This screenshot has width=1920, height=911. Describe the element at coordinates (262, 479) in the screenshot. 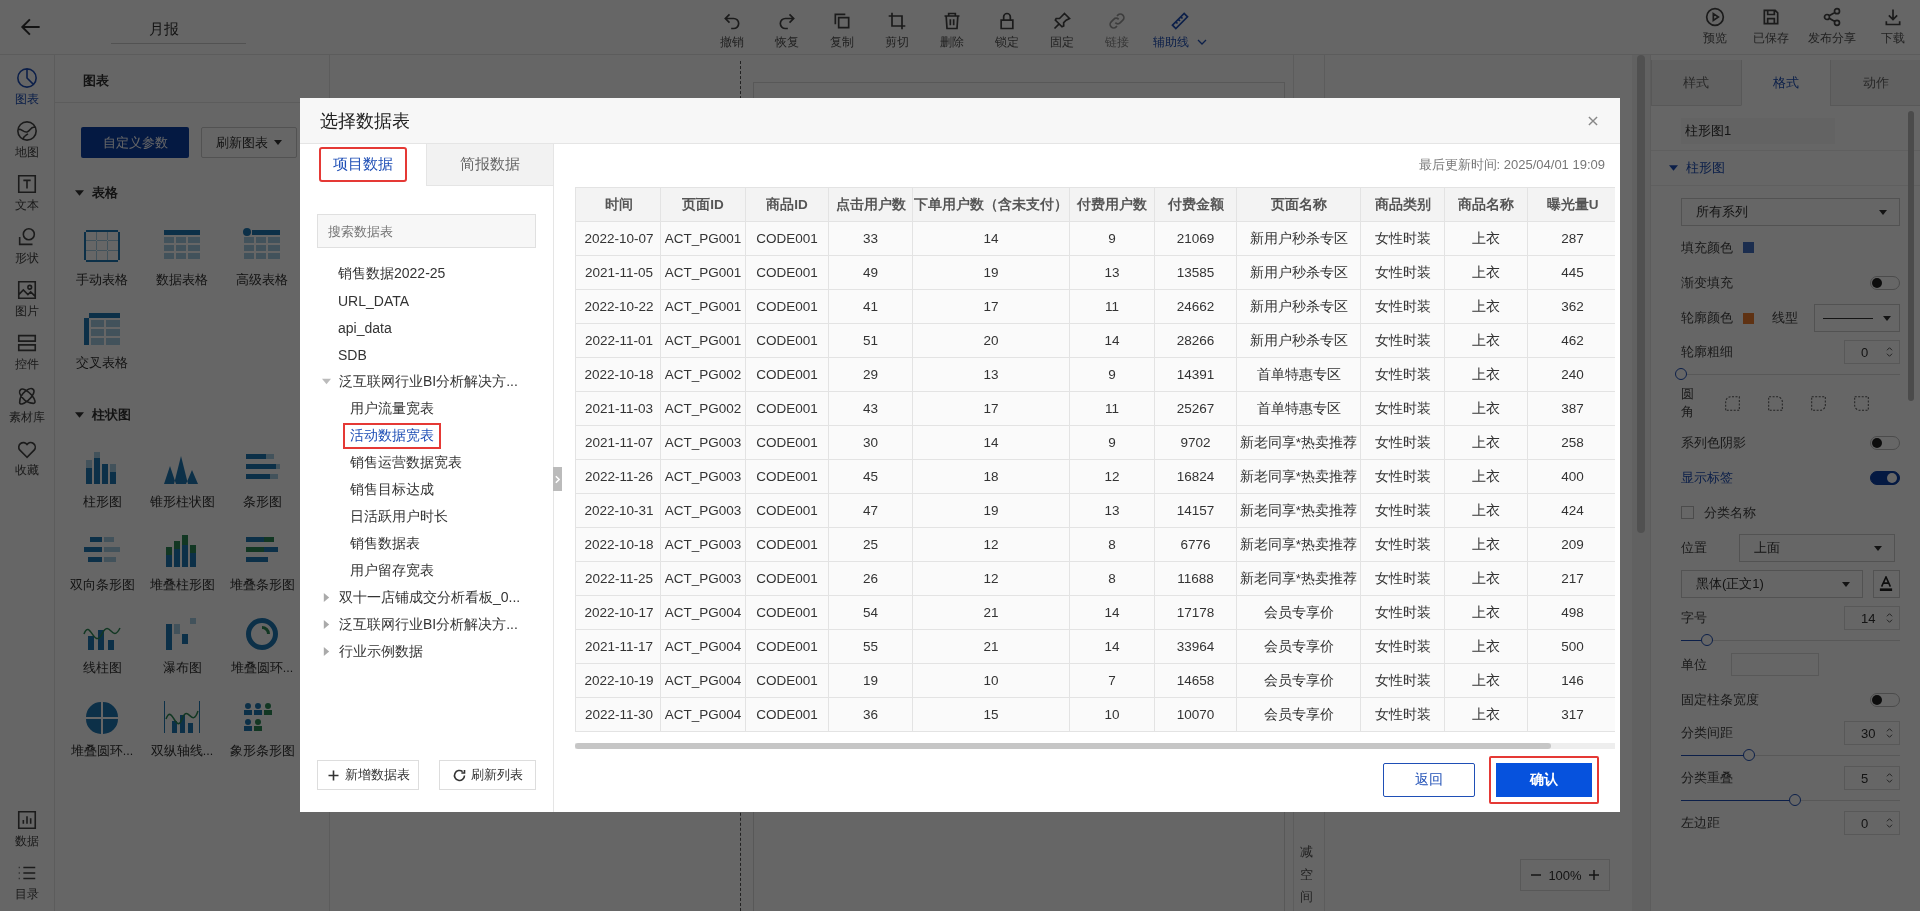

I see `chart-type-item: 条形图` at that location.